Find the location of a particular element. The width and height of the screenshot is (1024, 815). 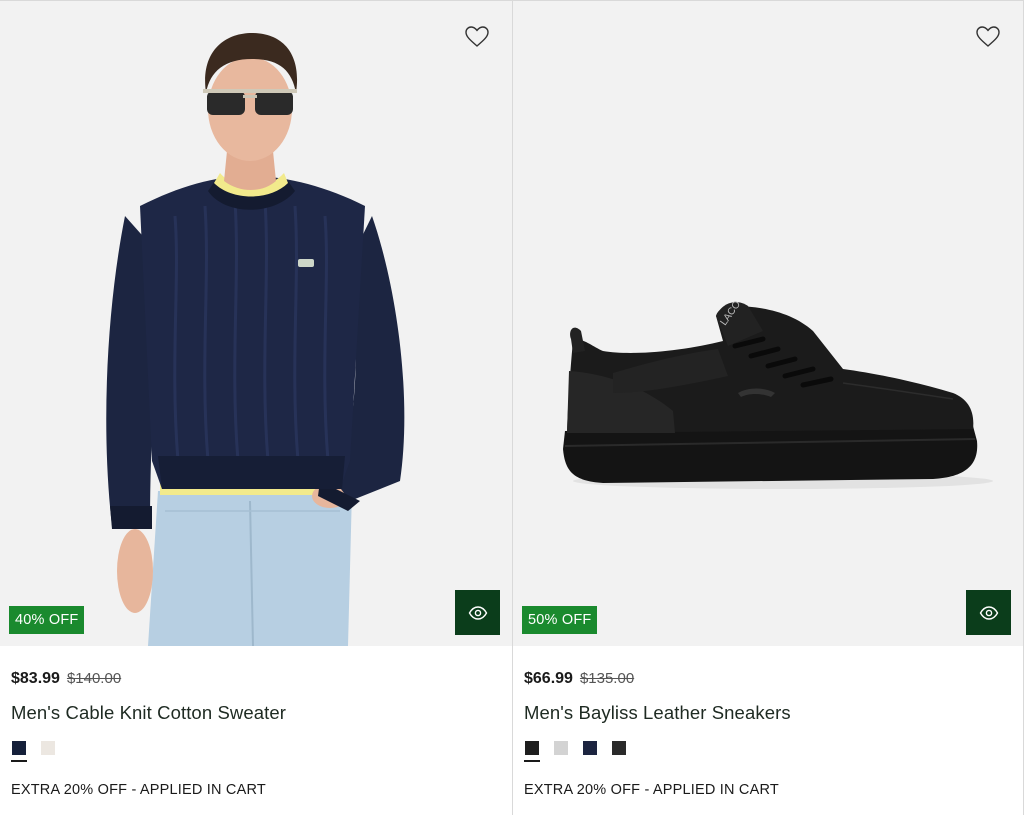

swatch-black is located at coordinates (532, 751).